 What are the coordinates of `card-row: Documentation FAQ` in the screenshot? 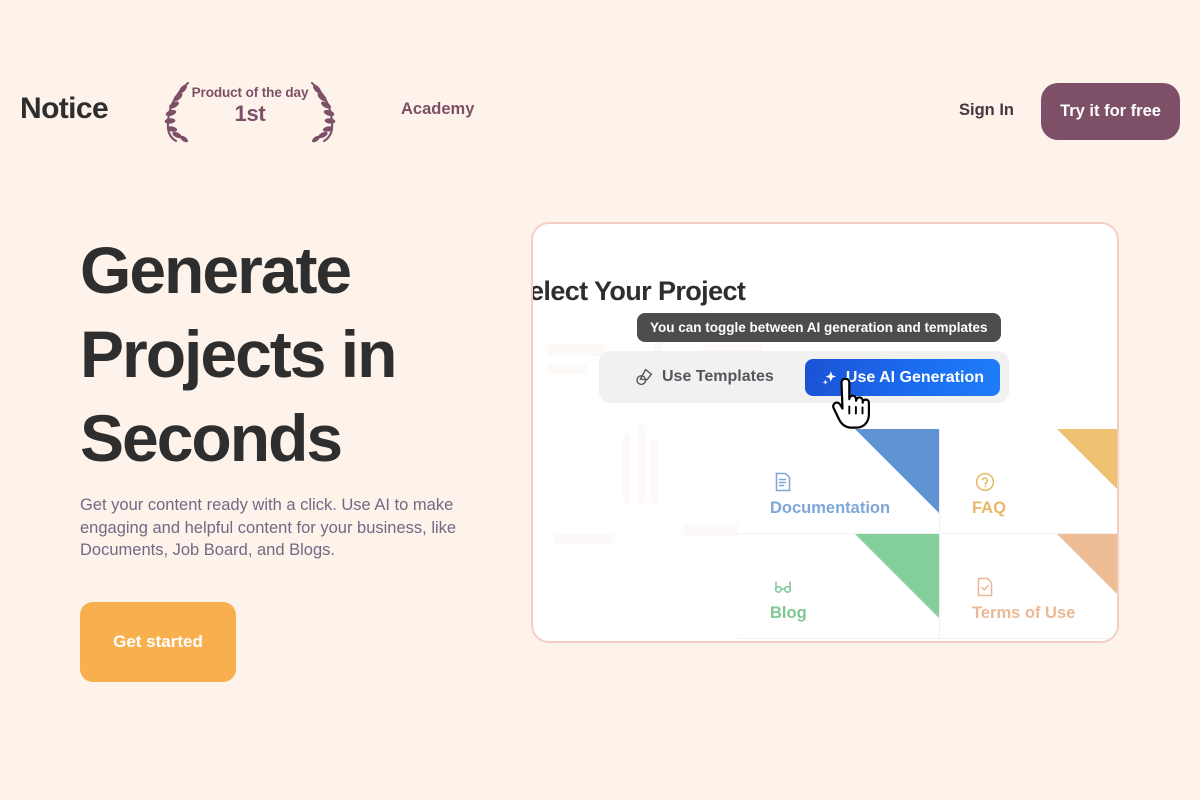 It's located at (927, 481).